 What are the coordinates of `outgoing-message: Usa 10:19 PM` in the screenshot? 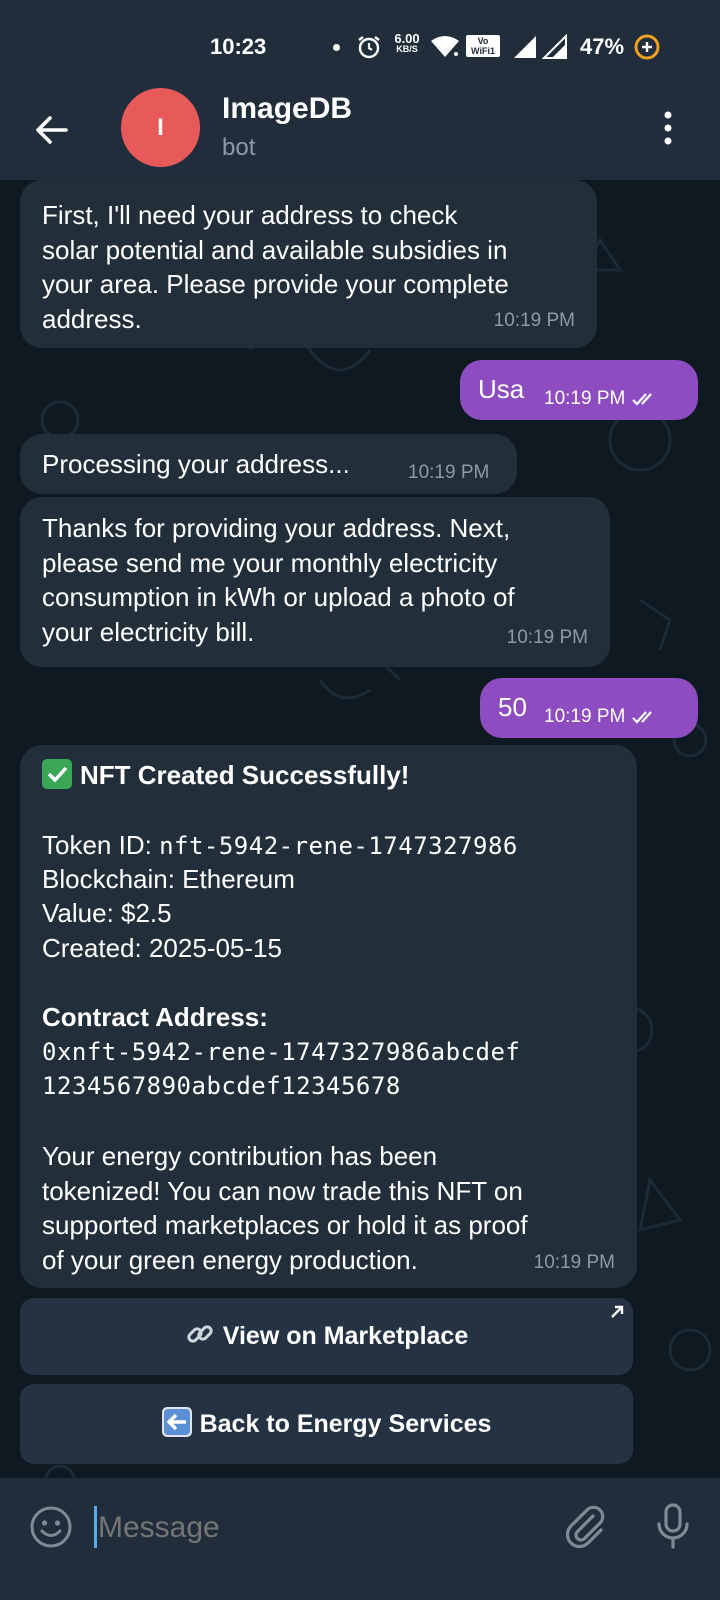 It's located at (579, 390).